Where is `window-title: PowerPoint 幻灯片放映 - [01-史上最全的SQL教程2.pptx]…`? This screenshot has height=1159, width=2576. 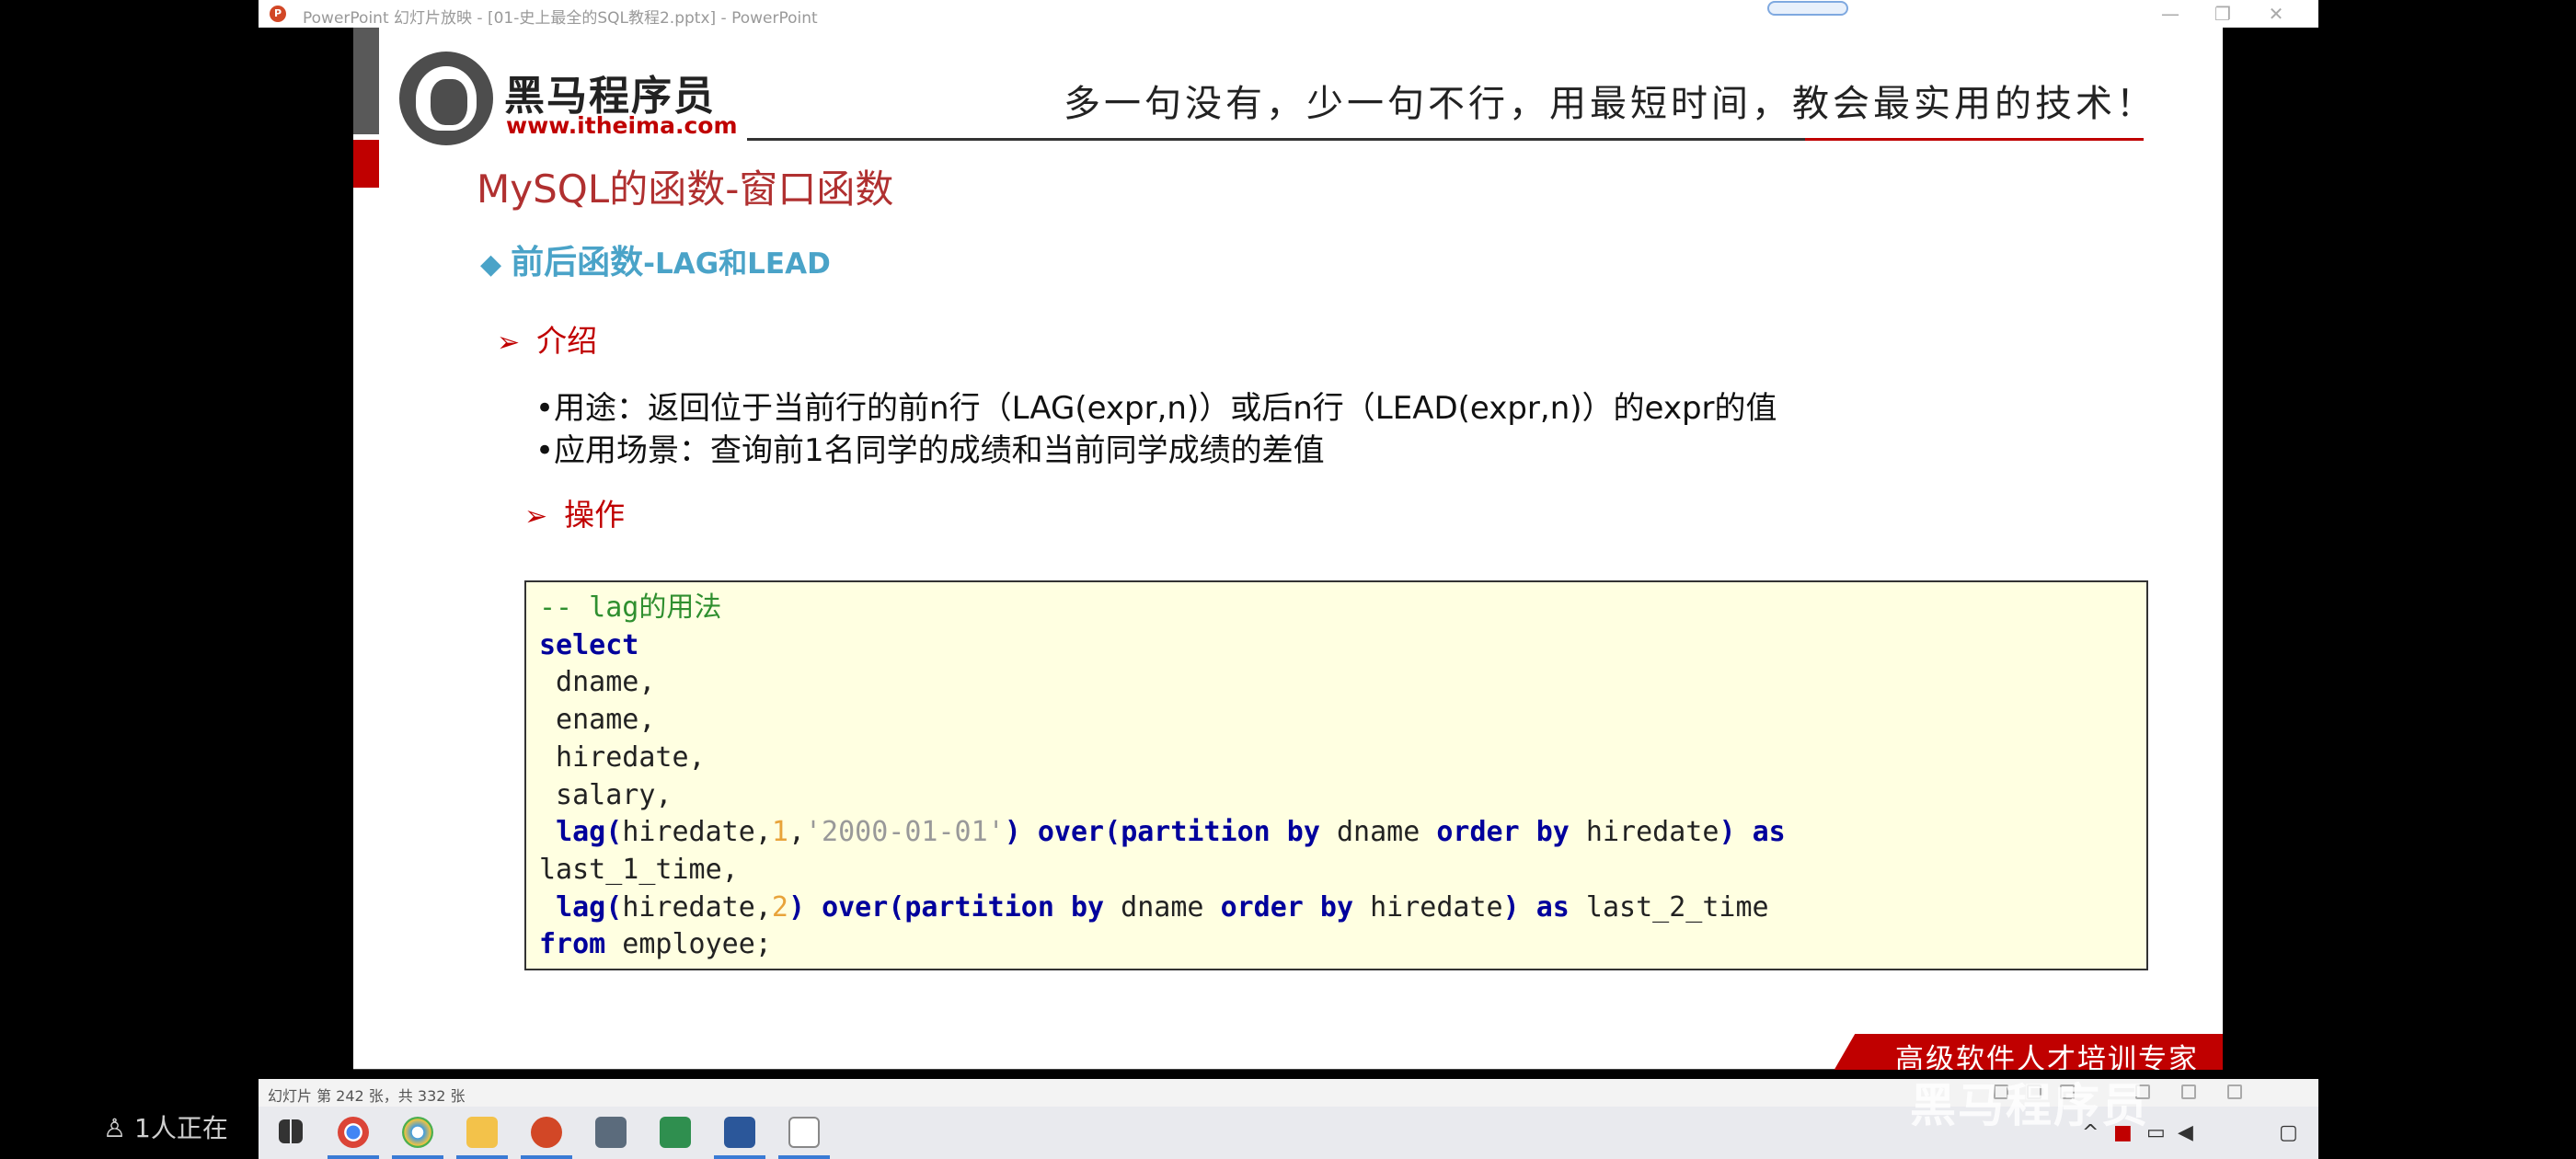
window-title: PowerPoint 幻灯片放映 - [01-史上最全的SQL教程2.pptx]… is located at coordinates (560, 18).